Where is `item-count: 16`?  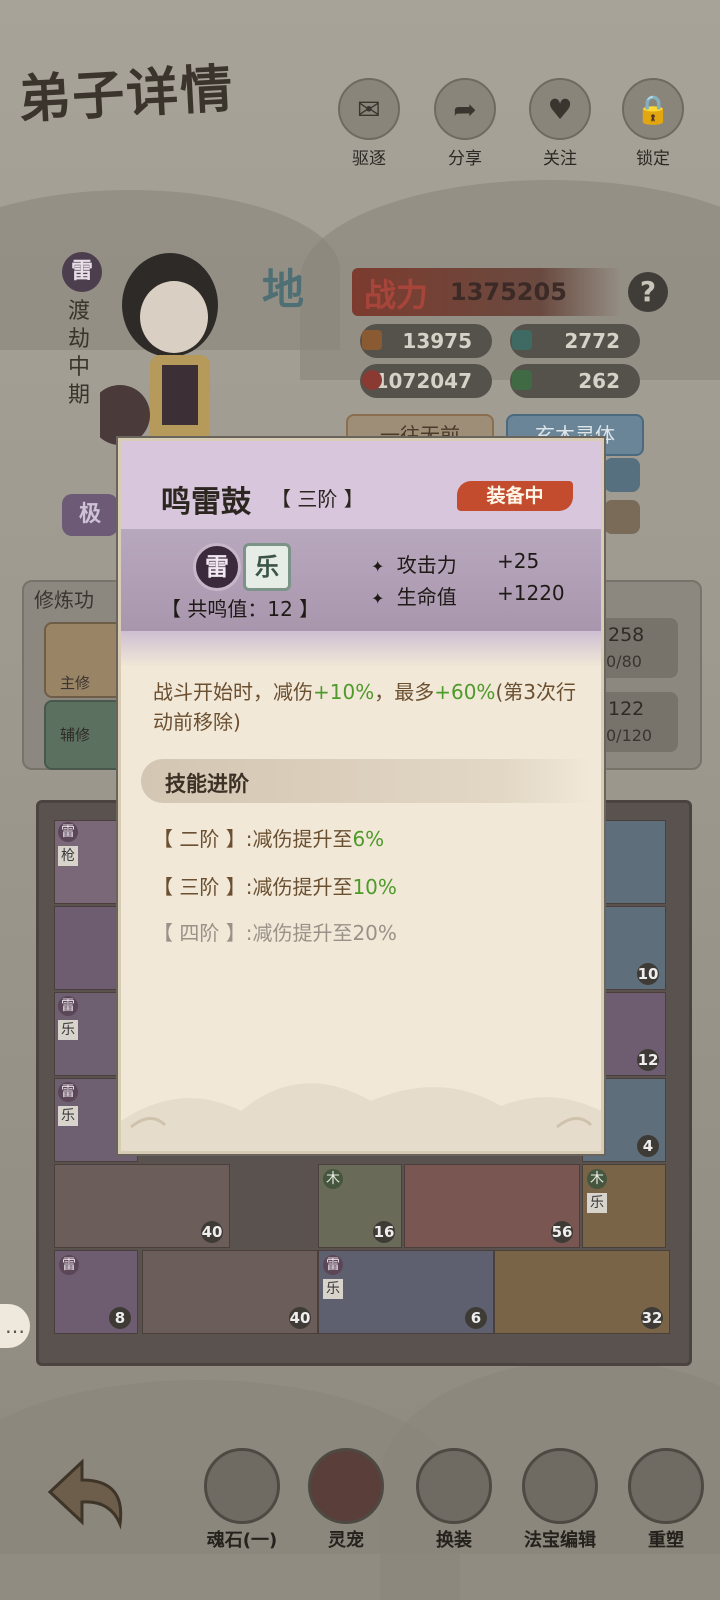
item-count: 16 is located at coordinates (384, 1232).